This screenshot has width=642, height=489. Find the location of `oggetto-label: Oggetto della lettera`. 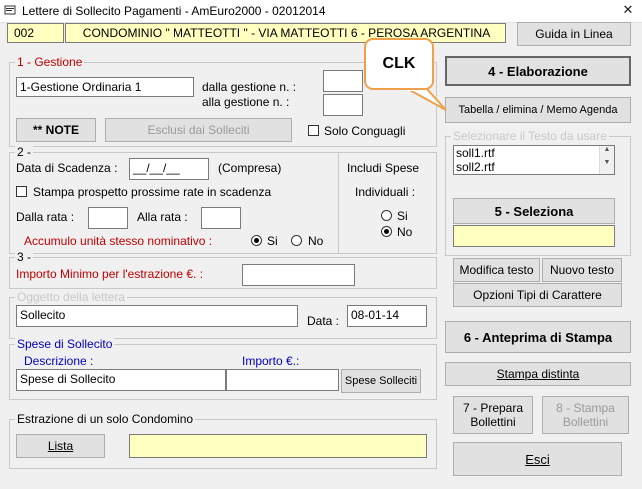

oggetto-label: Oggetto della lettera is located at coordinates (71, 297).